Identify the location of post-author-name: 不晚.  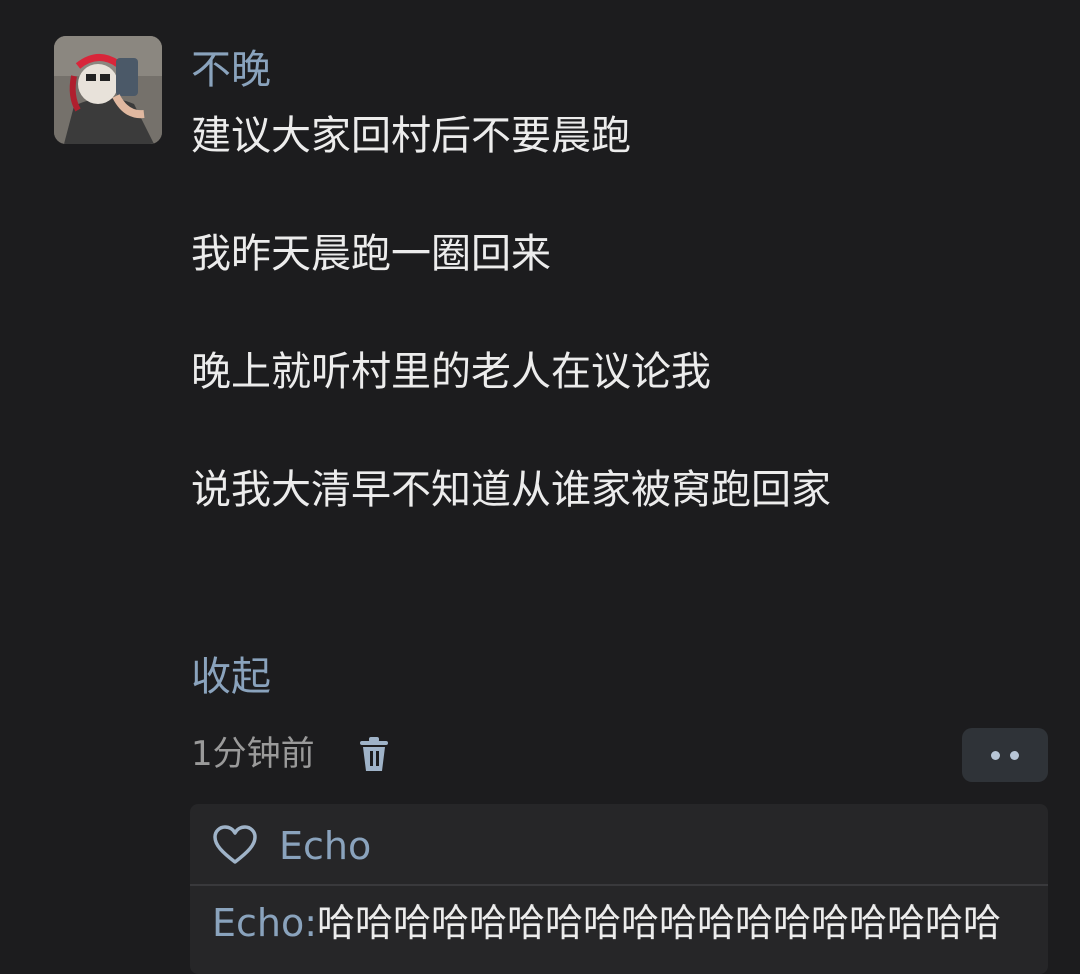
(231, 70).